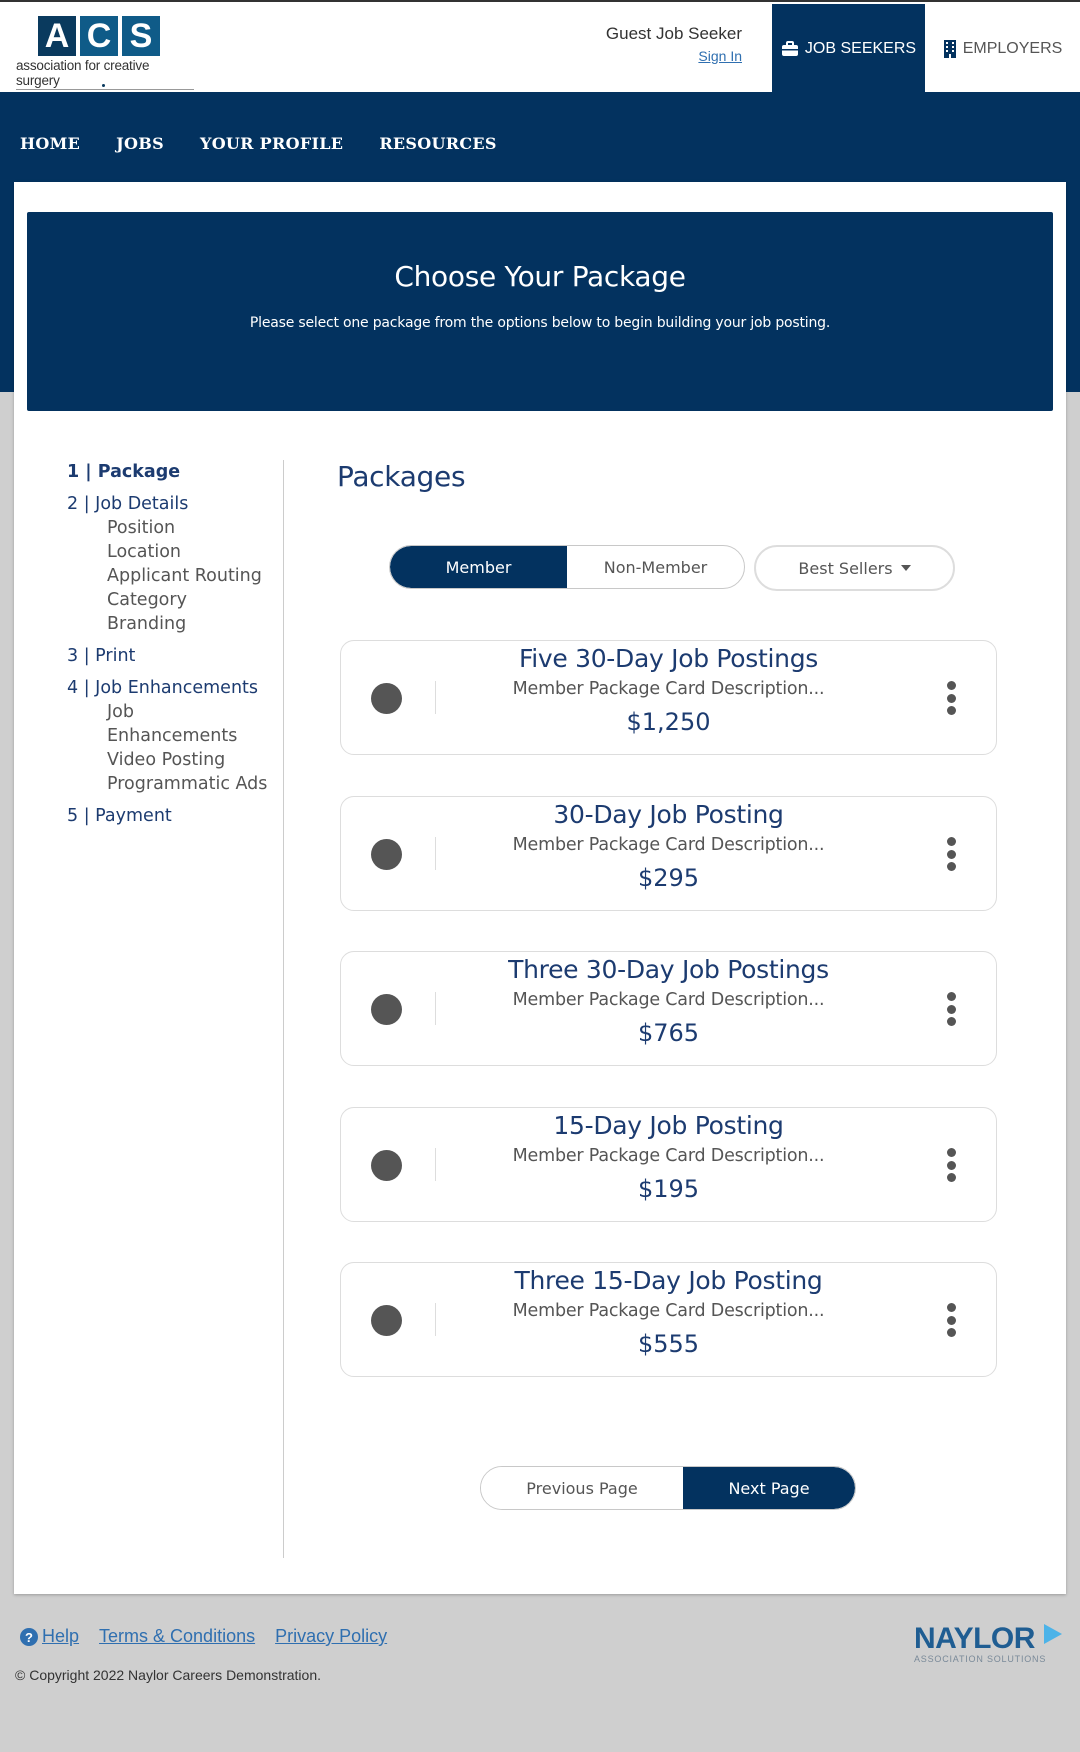  What do you see at coordinates (182, 656) in the screenshot?
I see `step-print: 3 | Print` at bounding box center [182, 656].